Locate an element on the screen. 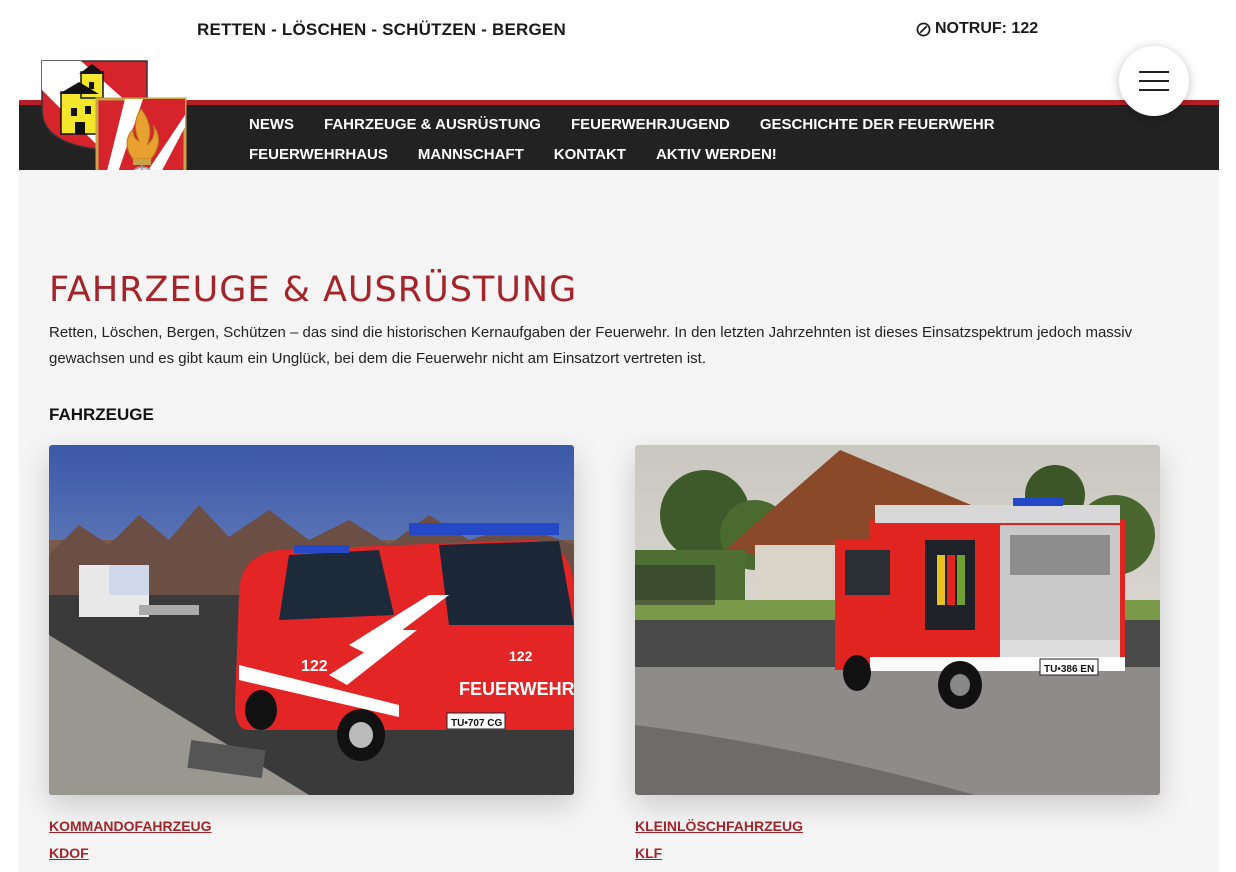  page-title: FAHRZEUGE & AUSRÜSTUNG is located at coordinates (313, 290).